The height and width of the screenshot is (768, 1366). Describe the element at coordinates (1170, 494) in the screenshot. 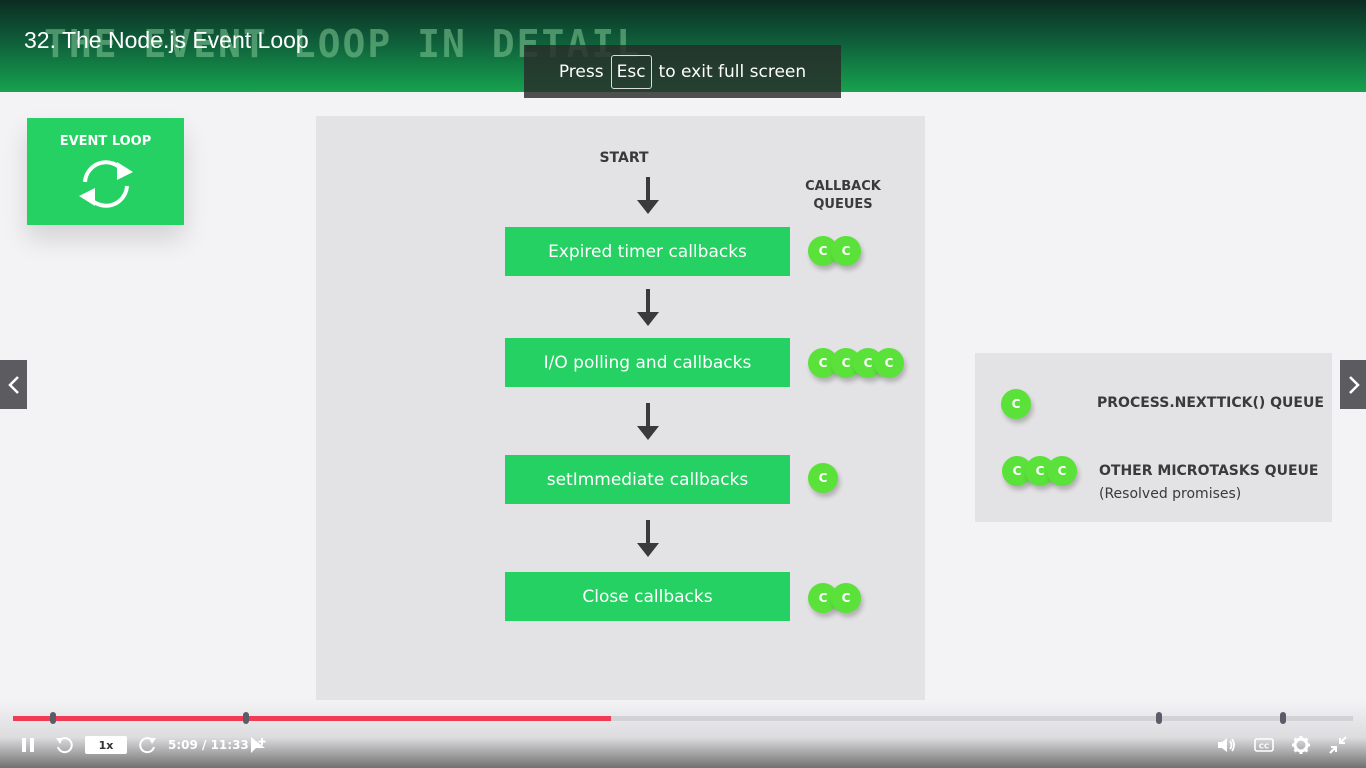

I see `microtasks-queue-sublabel: (Resolved promises)` at that location.